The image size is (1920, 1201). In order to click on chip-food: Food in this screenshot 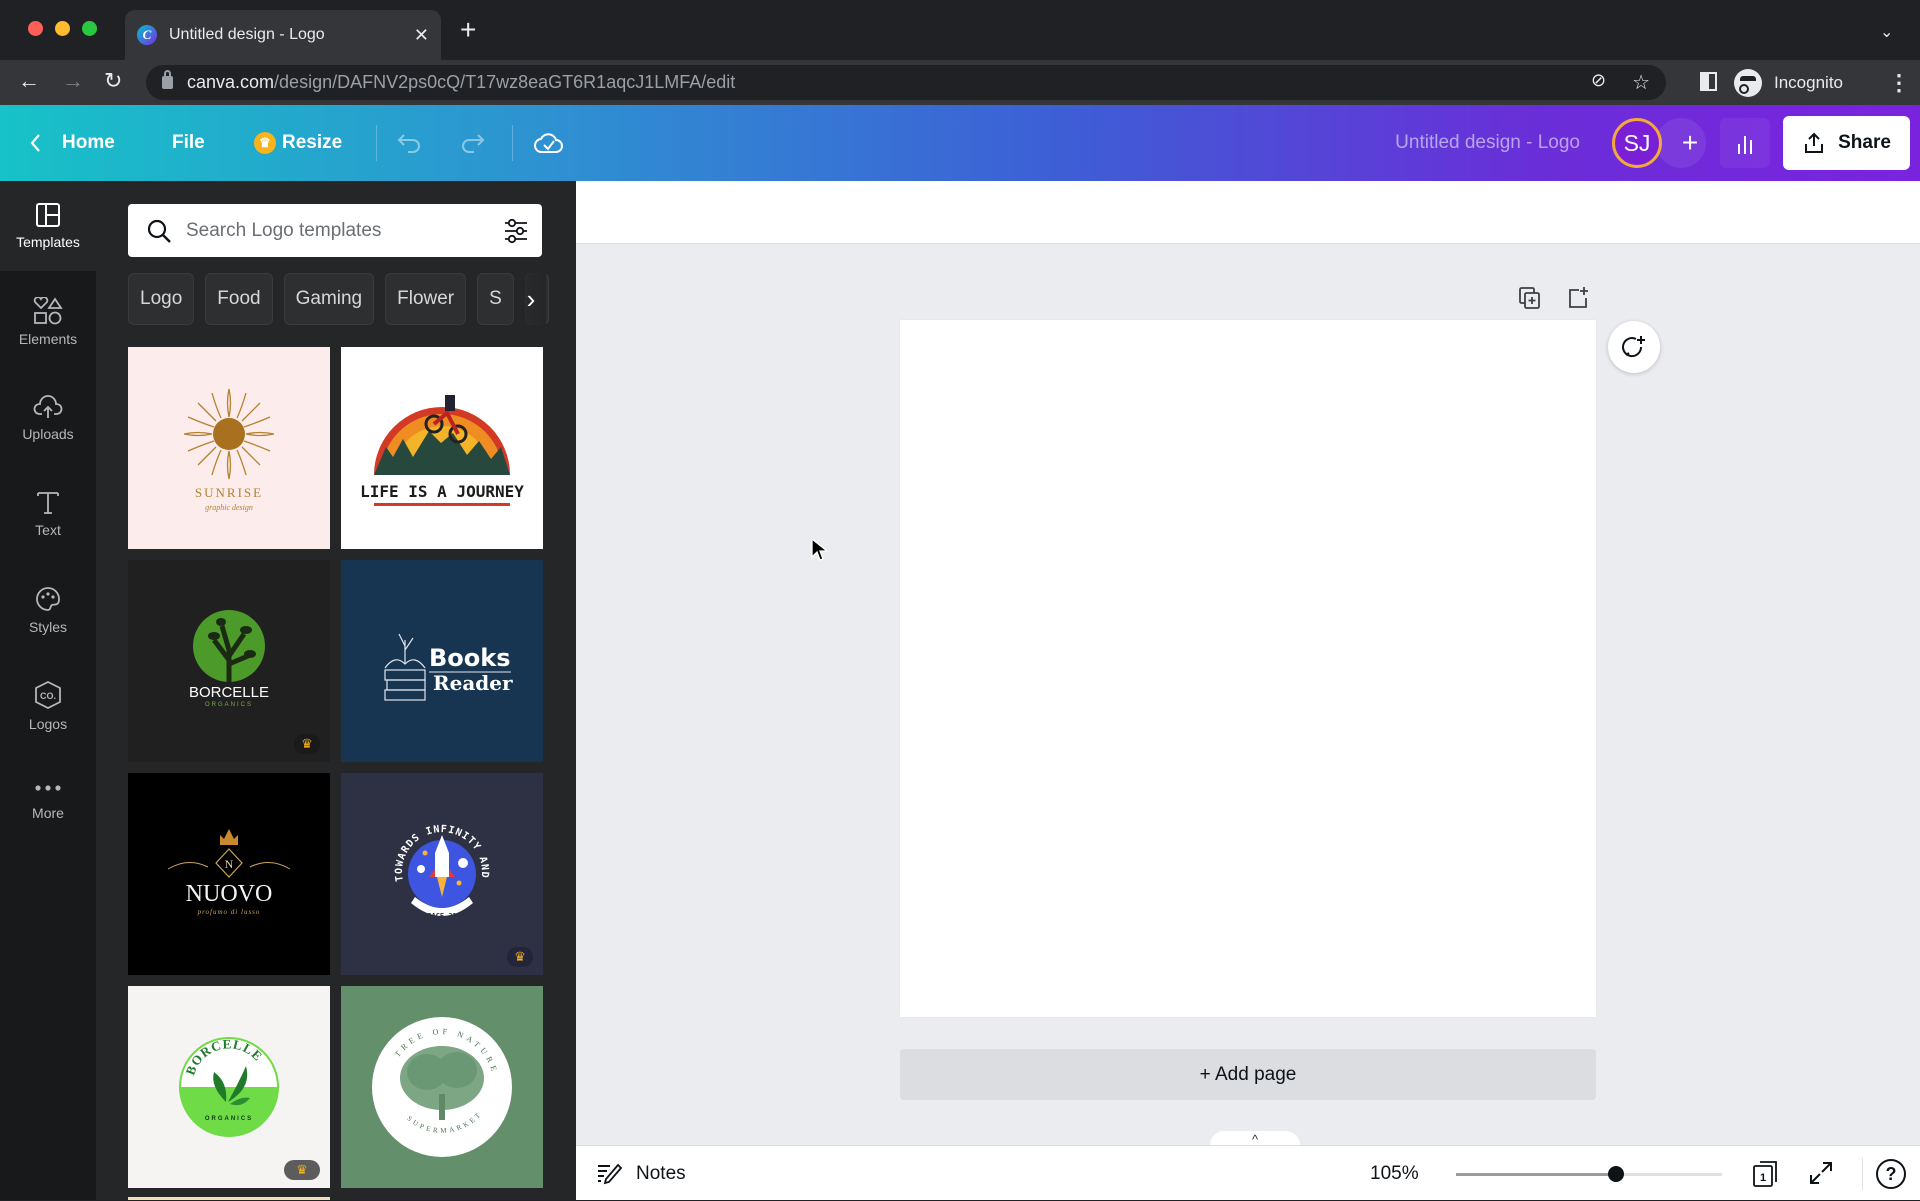, I will do `click(239, 299)`.